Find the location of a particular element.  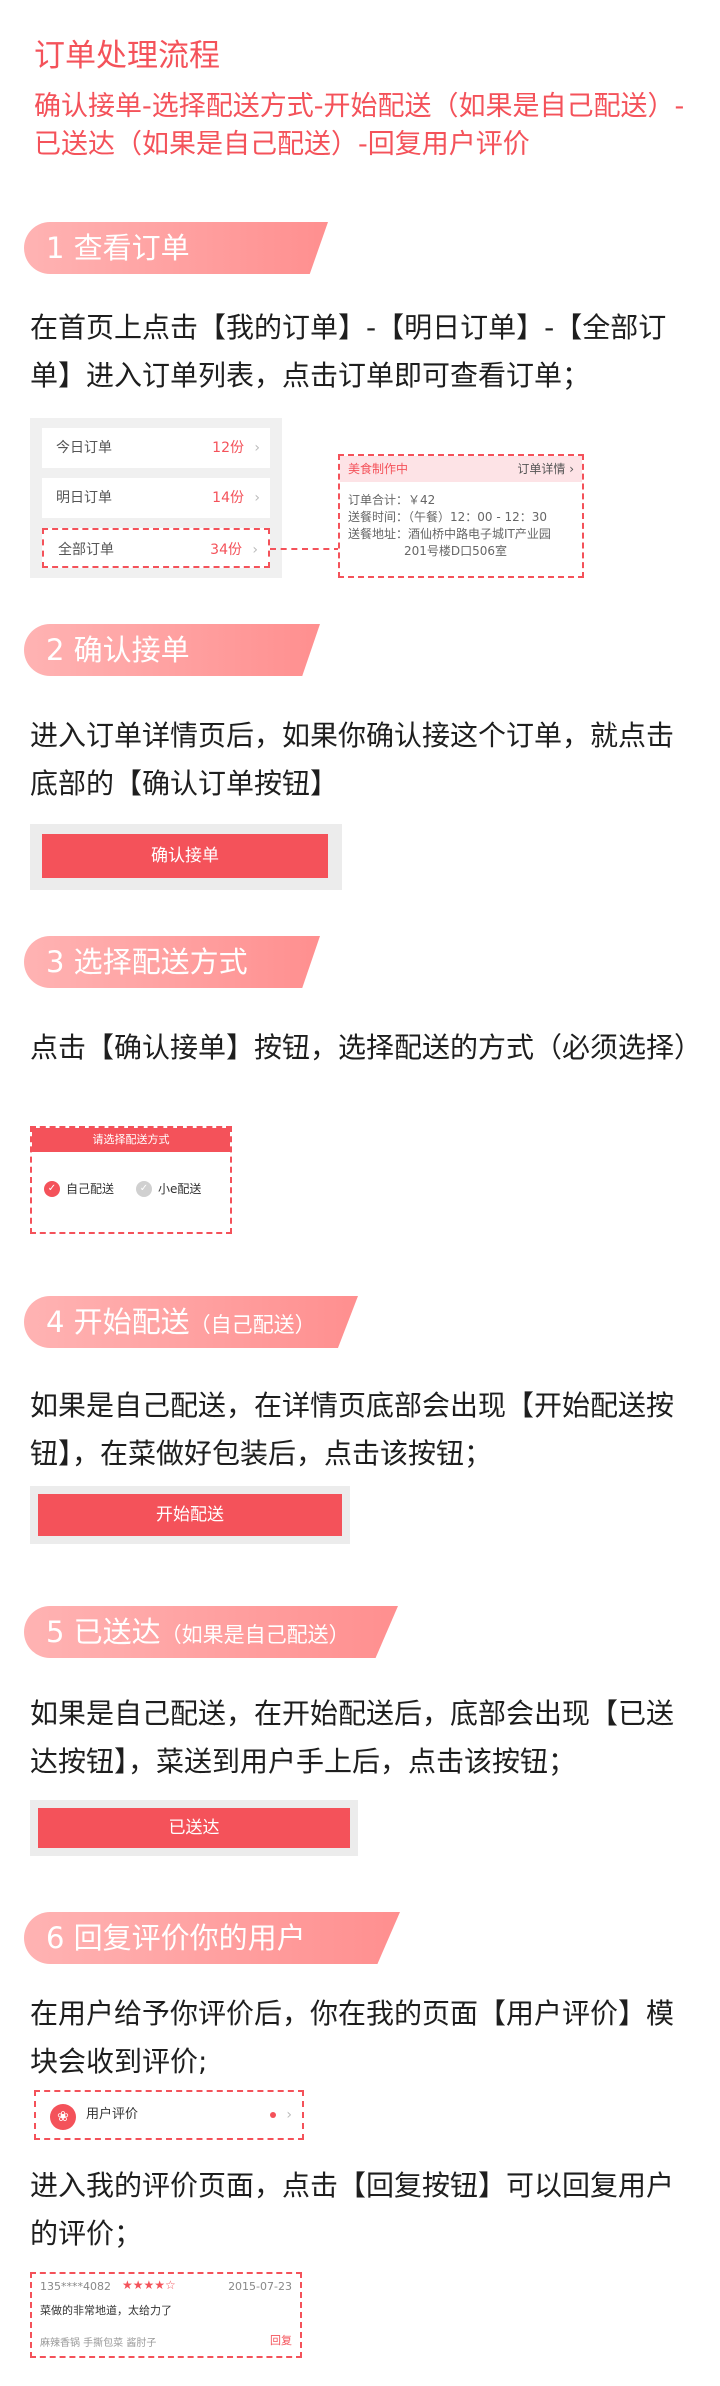

step-4-text: 如果是自己配送，在详情页底部会出现【开始配送按钮】，在菜做好包装后，点击该按钮； is located at coordinates (352, 1429).